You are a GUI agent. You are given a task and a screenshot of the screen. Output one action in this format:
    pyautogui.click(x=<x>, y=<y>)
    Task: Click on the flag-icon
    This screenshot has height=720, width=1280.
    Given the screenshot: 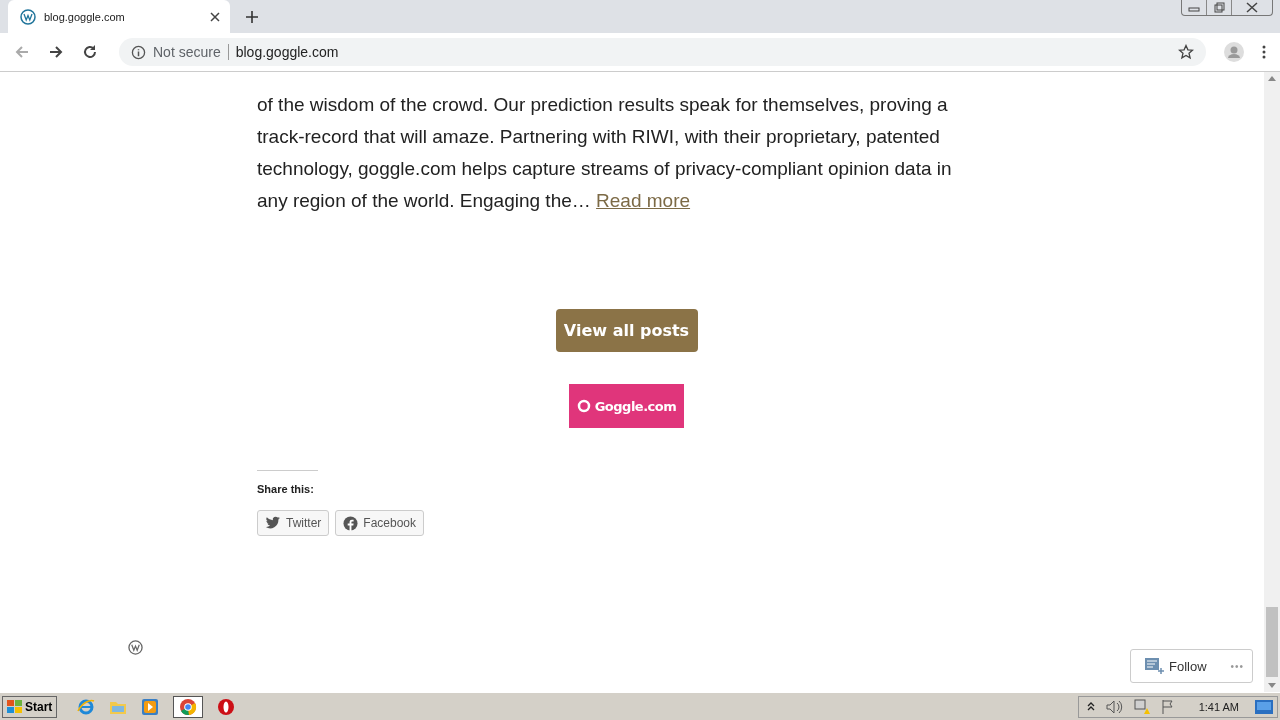 What is the action you would take?
    pyautogui.click(x=1167, y=706)
    